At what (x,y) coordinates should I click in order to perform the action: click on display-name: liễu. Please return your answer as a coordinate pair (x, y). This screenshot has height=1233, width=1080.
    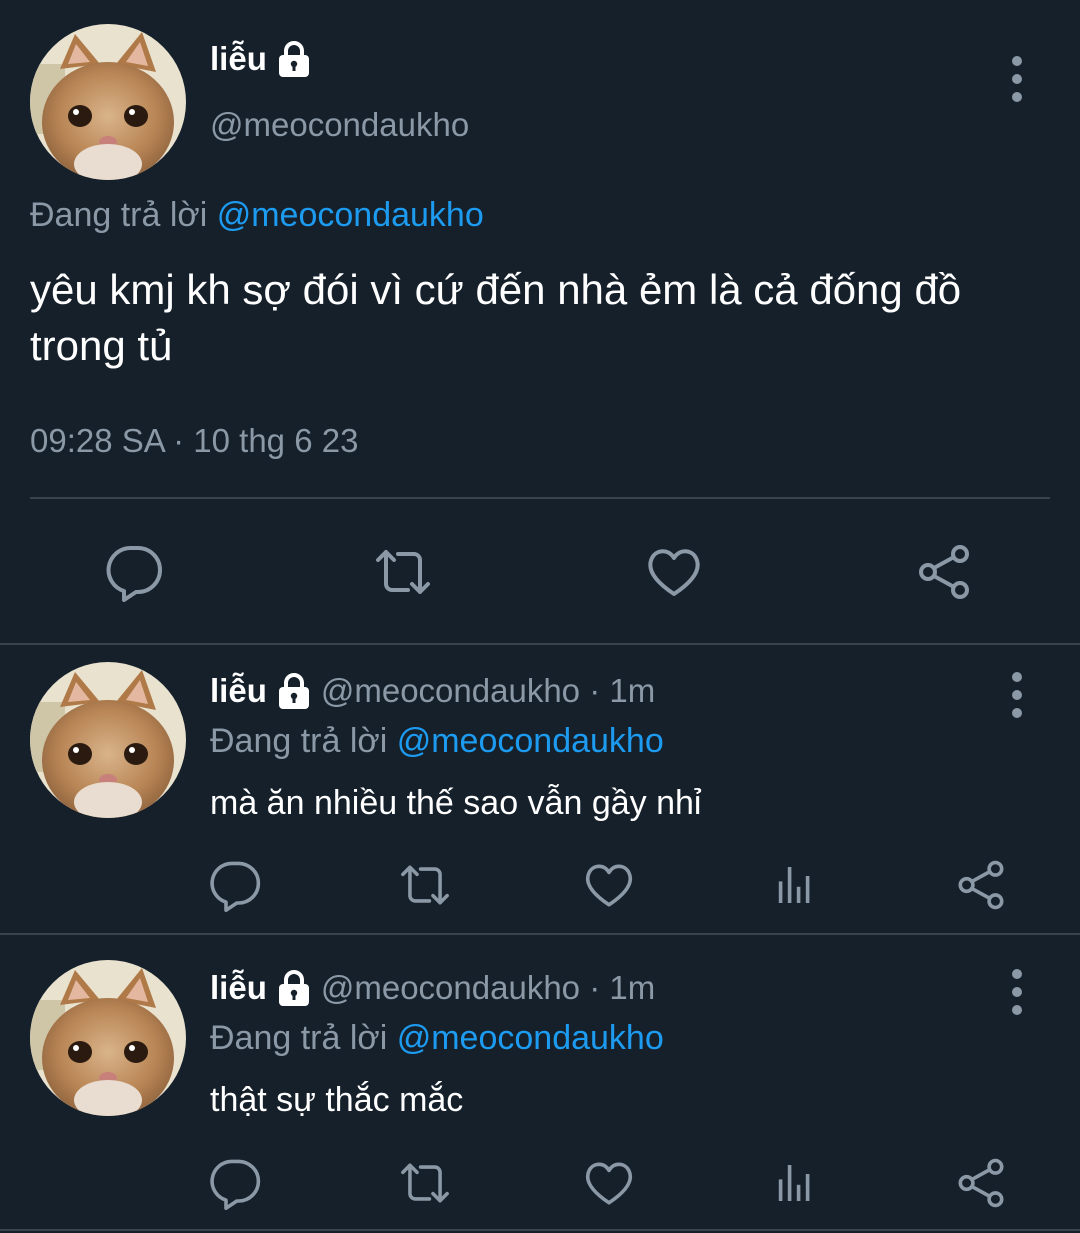
    Looking at the image, I should click on (261, 59).